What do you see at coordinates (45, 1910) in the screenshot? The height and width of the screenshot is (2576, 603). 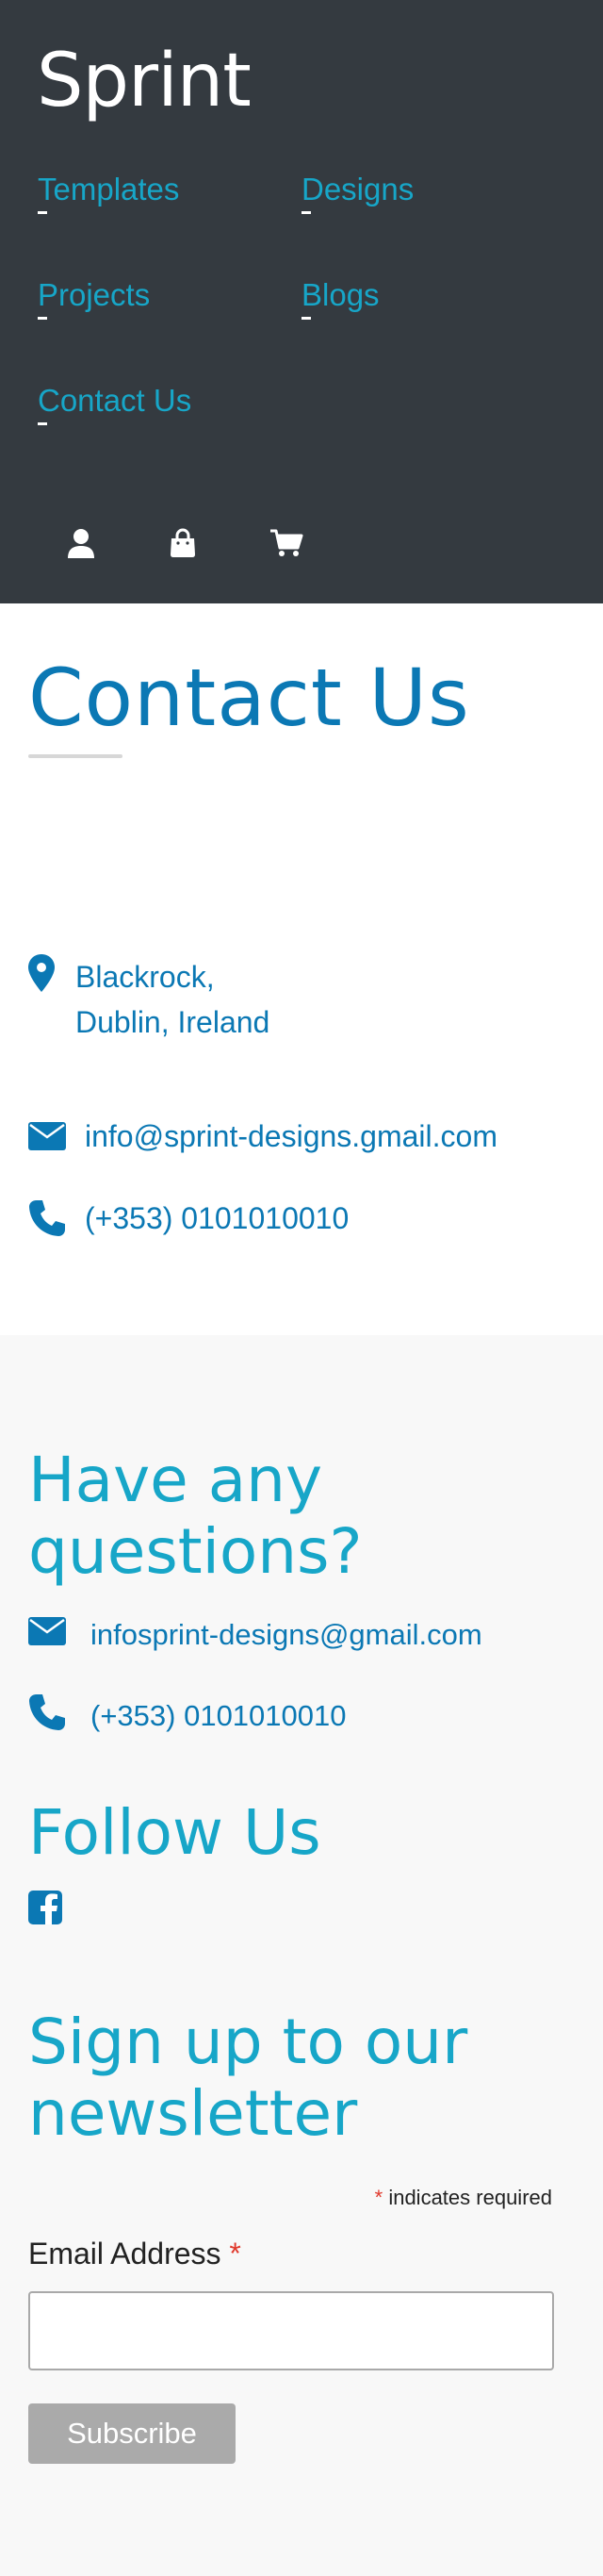 I see `facebook-icon` at bounding box center [45, 1910].